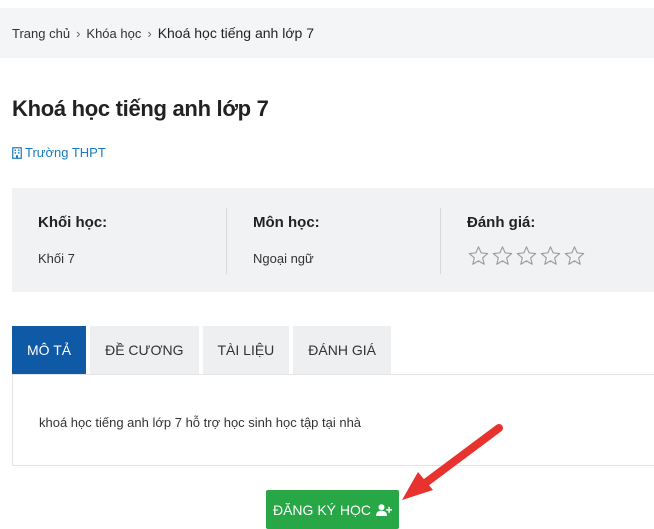  Describe the element at coordinates (17, 152) in the screenshot. I see `building-icon` at that location.